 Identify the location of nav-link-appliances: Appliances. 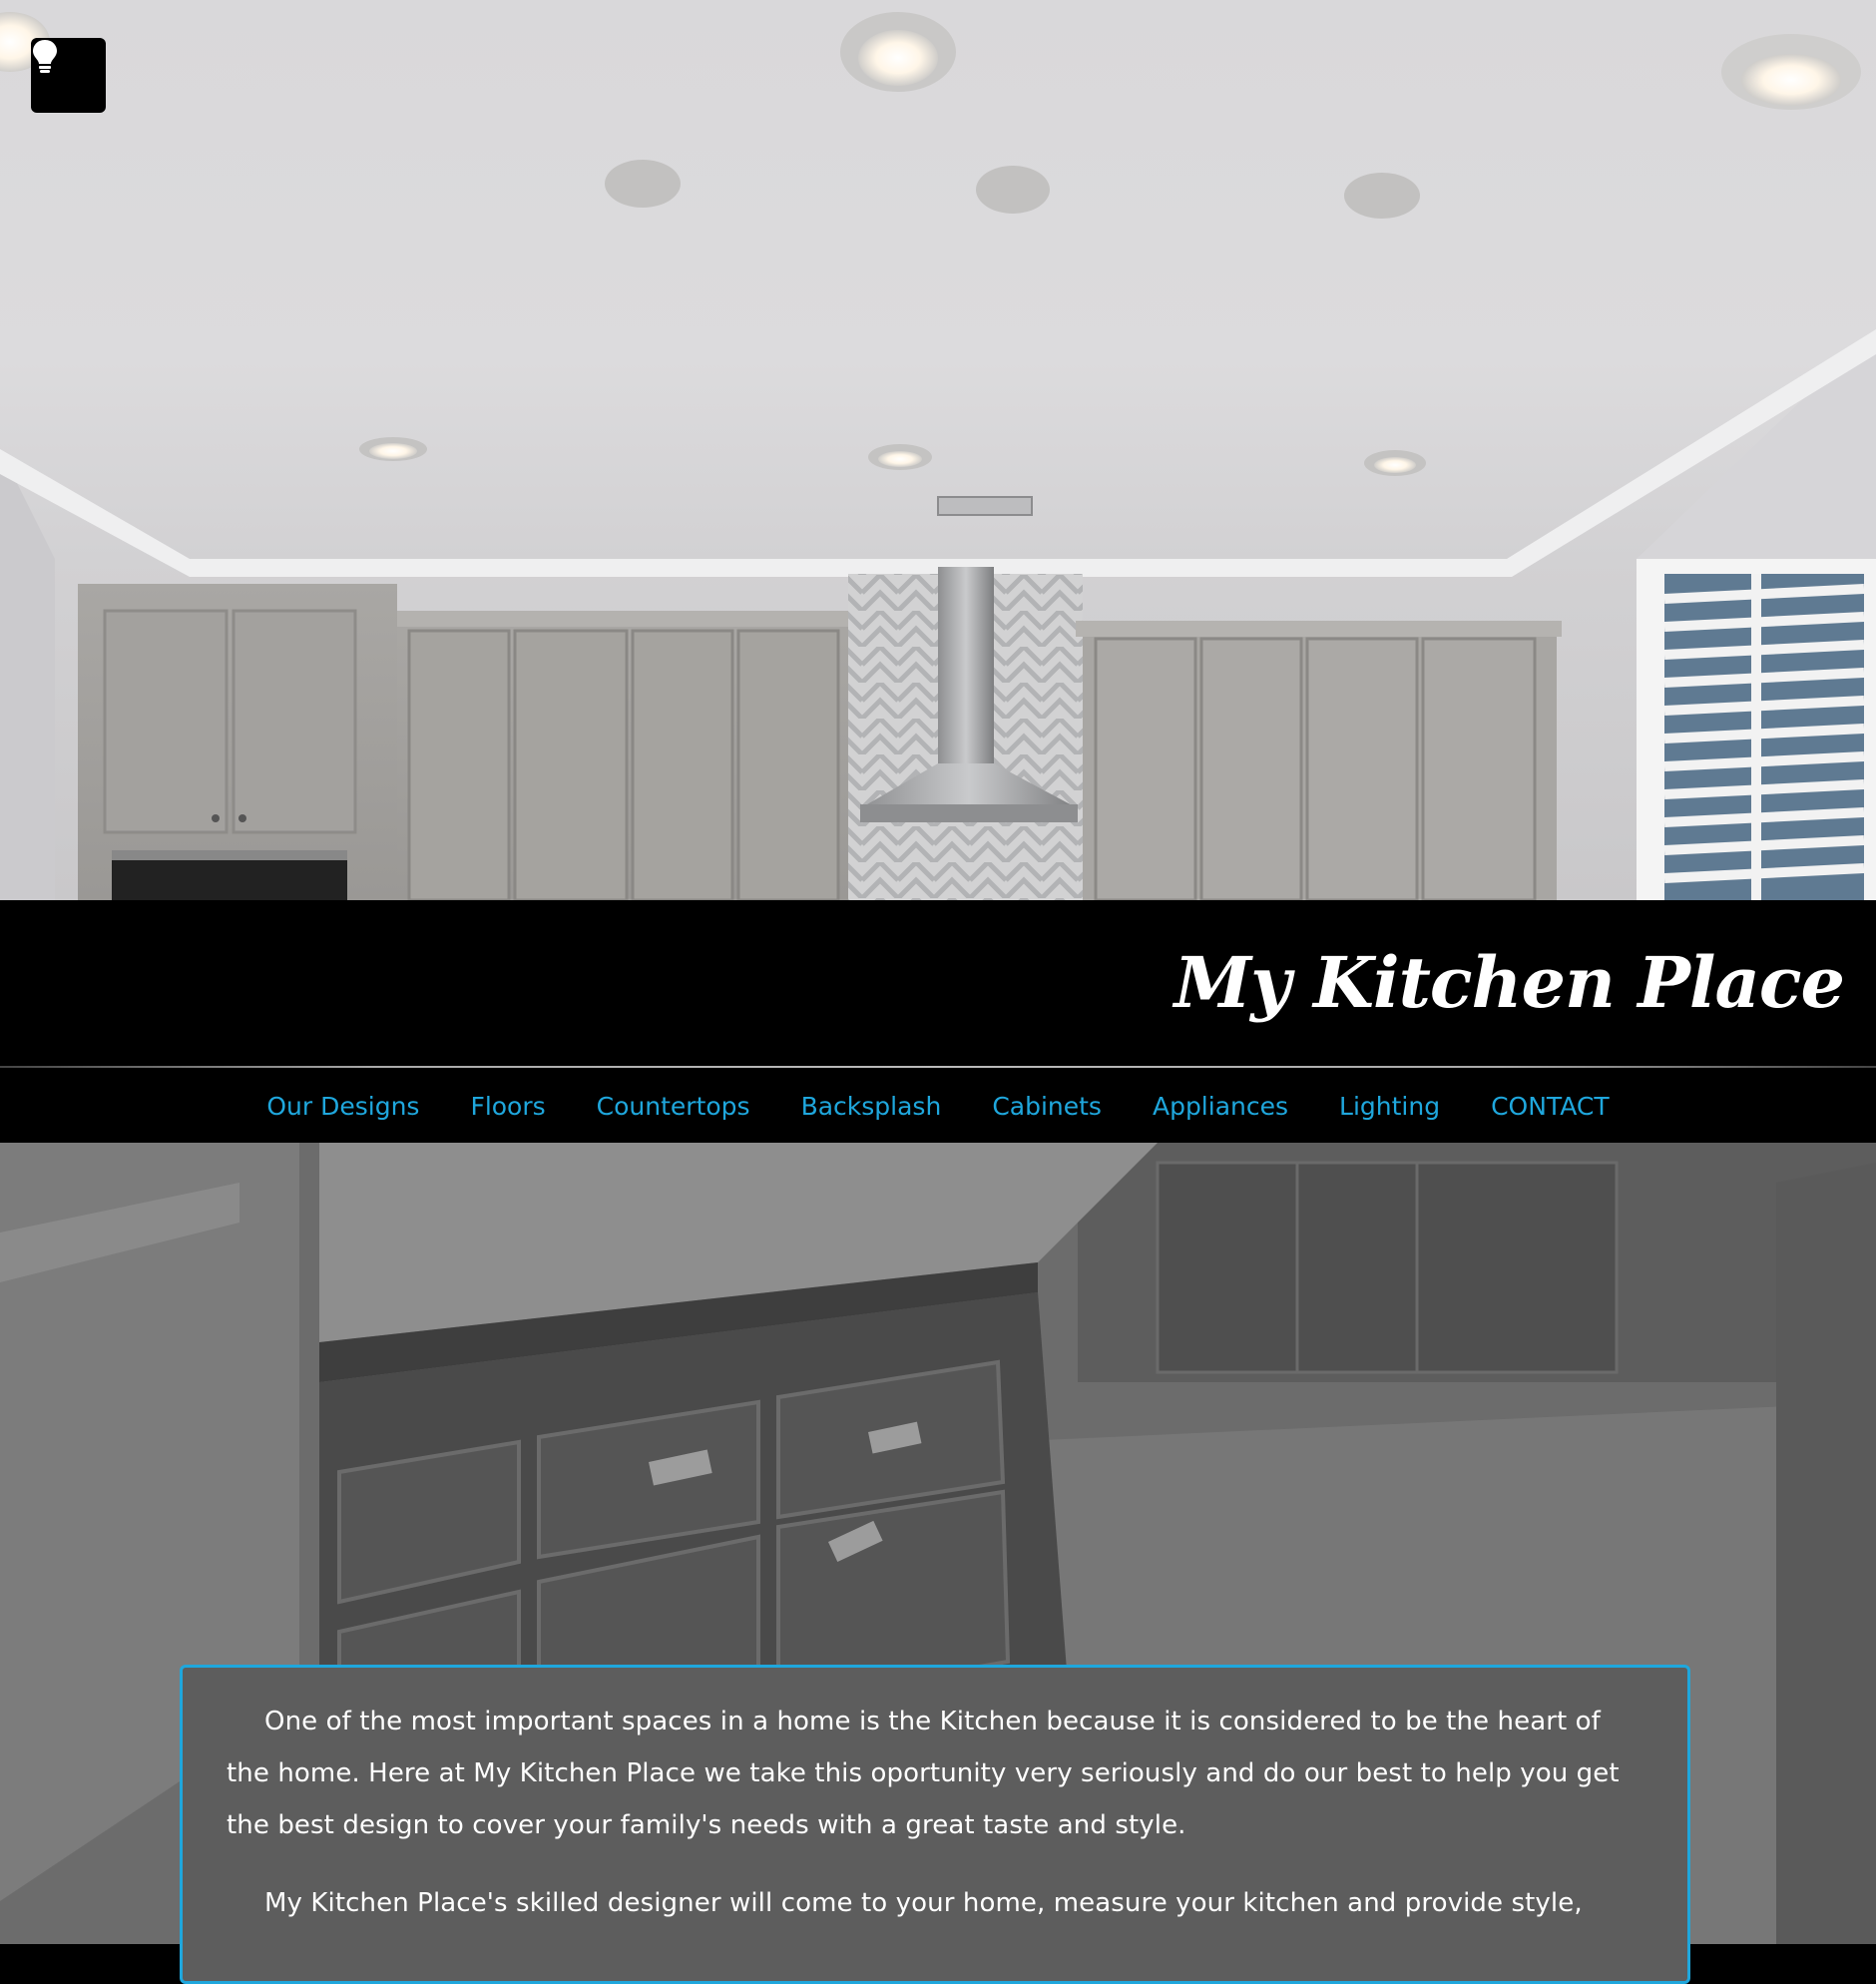
(1220, 1106).